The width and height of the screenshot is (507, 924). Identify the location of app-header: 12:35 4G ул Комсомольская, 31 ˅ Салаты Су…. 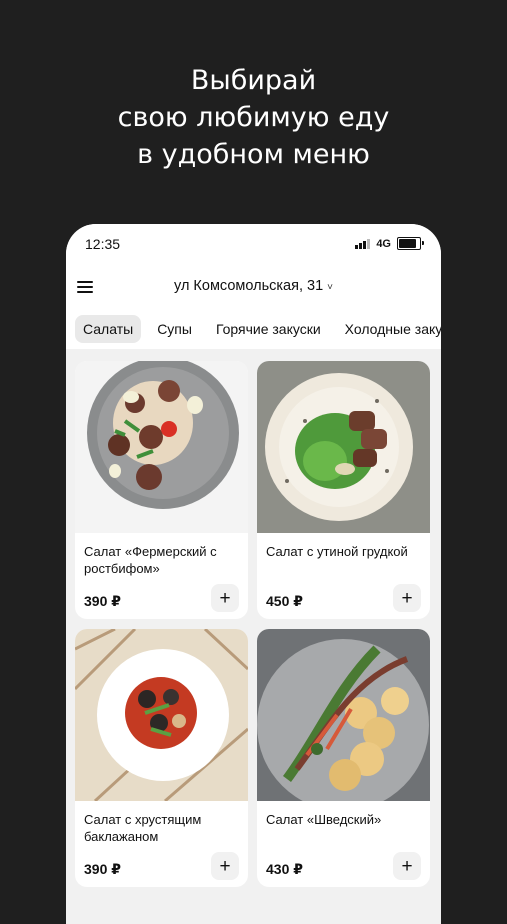
(253, 286).